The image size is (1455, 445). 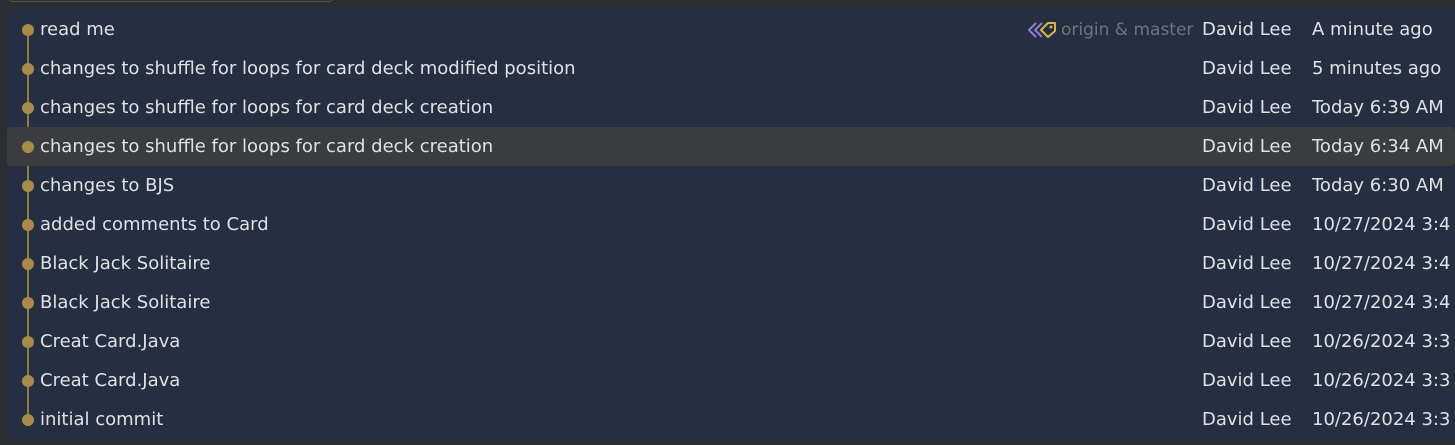 I want to click on commit-message: initial commit, so click(x=102, y=419).